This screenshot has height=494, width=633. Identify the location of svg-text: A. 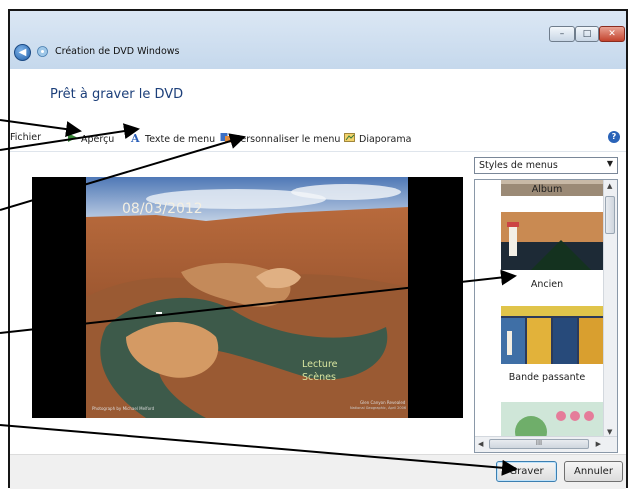
(135, 137).